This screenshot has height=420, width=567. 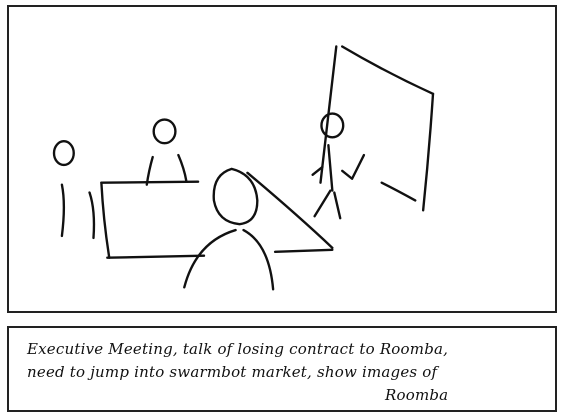 What do you see at coordinates (229, 229) in the screenshot?
I see `person-foreground` at bounding box center [229, 229].